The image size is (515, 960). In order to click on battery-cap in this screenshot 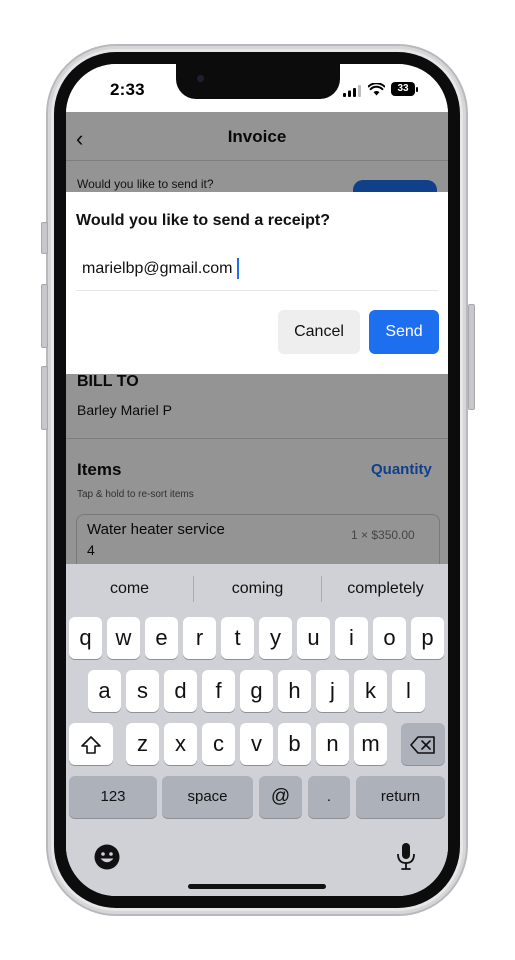, I will do `click(417, 89)`.